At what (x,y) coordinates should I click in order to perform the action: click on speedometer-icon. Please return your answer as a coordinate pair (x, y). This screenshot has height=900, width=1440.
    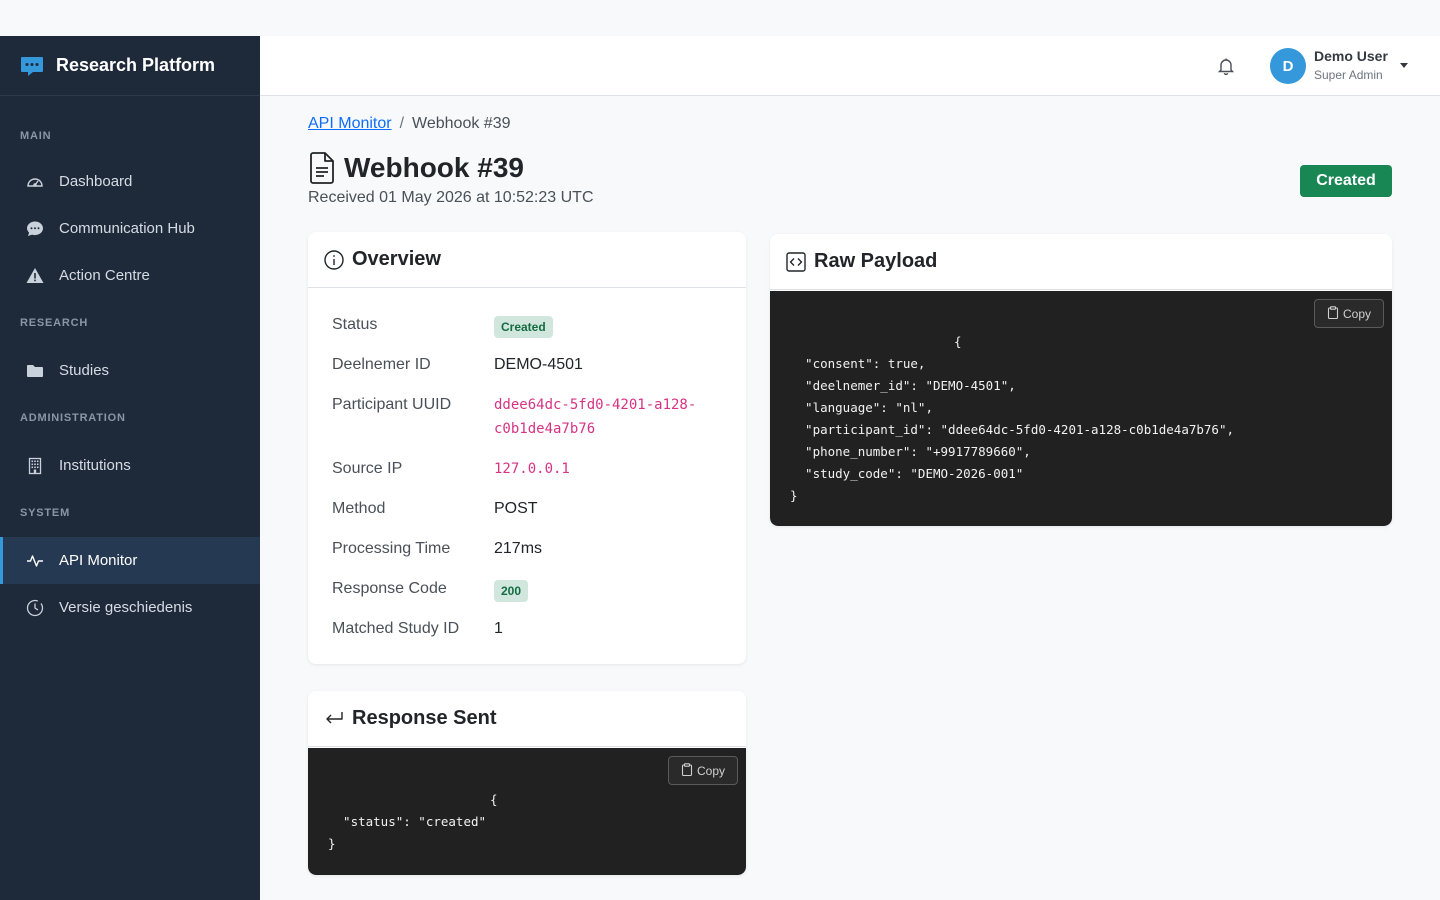
    Looking at the image, I should click on (35, 182).